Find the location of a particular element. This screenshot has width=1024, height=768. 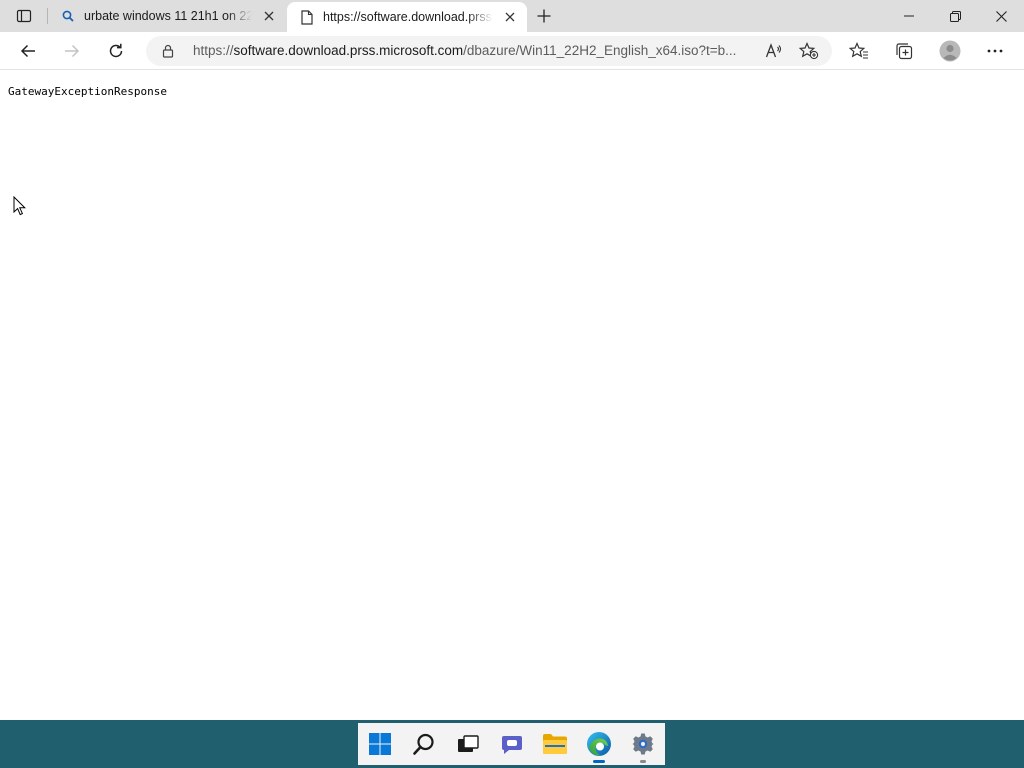

favorites-icon is located at coordinates (858, 50).